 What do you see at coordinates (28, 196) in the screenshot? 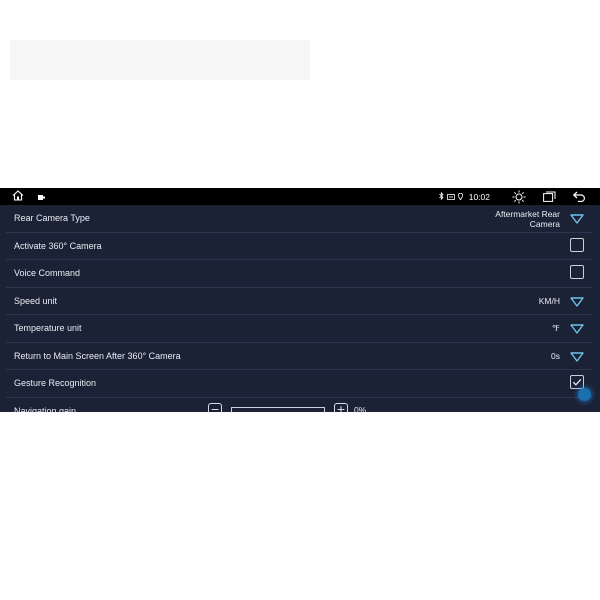
I see `status-bar-left` at bounding box center [28, 196].